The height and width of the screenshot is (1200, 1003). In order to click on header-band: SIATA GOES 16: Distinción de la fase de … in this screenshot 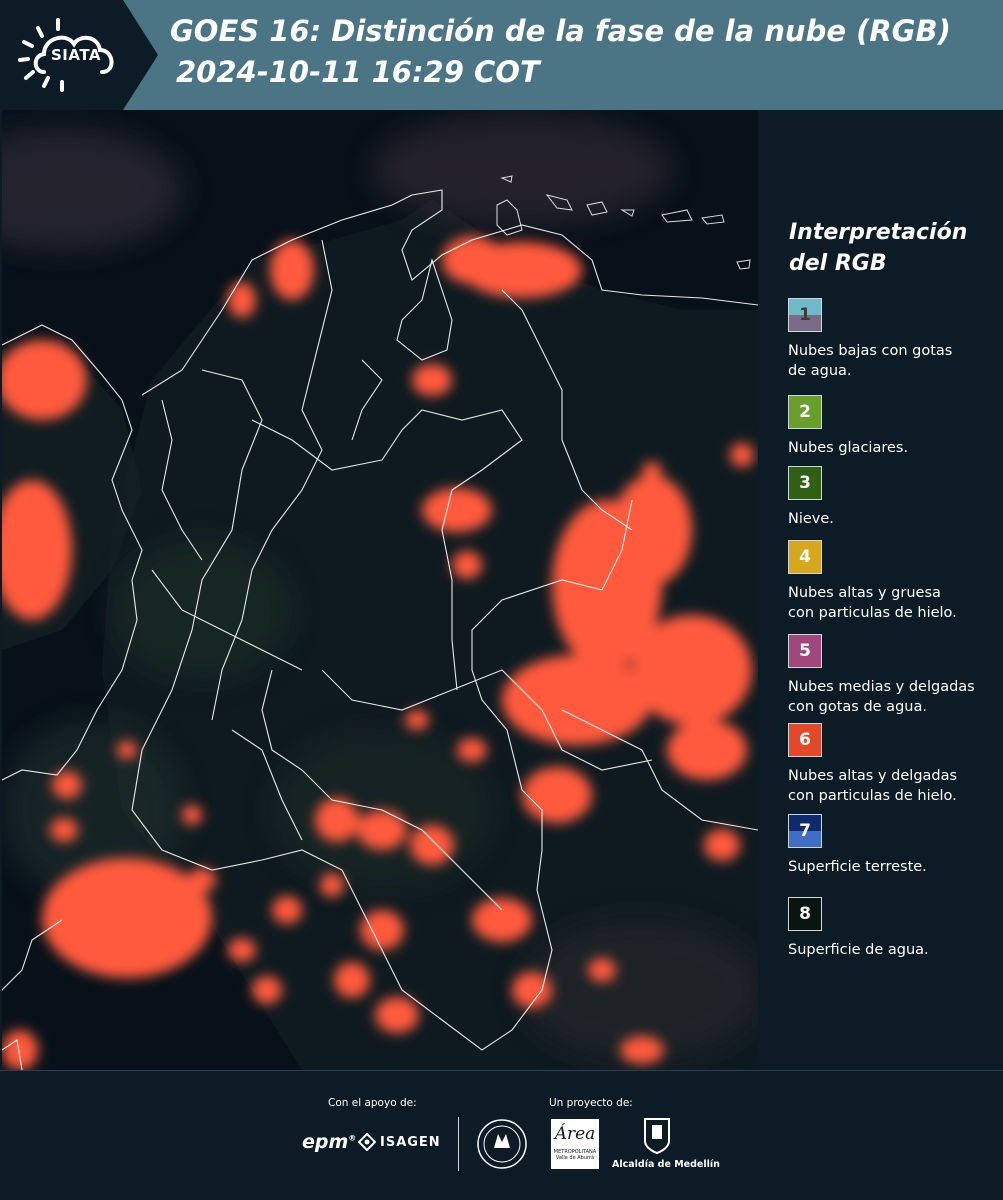, I will do `click(501, 55)`.